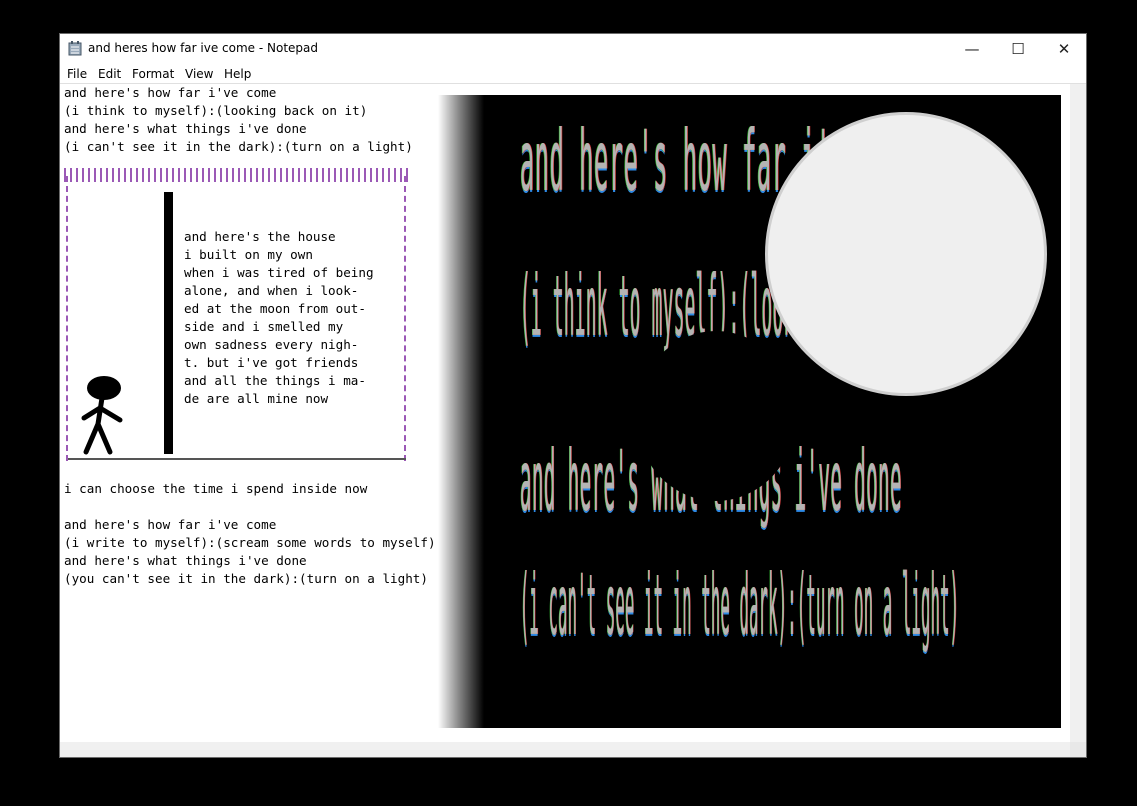 This screenshot has width=1137, height=806. What do you see at coordinates (216, 110) in the screenshot?
I see `text-line: (i think to myself):(looking back on it)` at bounding box center [216, 110].